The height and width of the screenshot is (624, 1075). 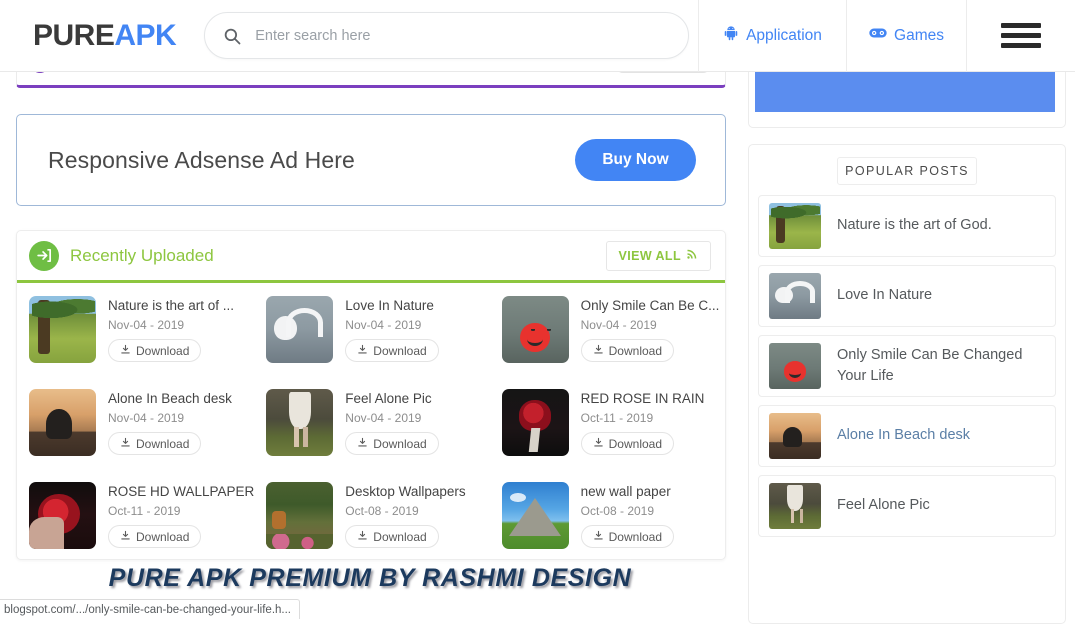 I want to click on popular-post-item: Alone In Beach desk, so click(x=907, y=436).